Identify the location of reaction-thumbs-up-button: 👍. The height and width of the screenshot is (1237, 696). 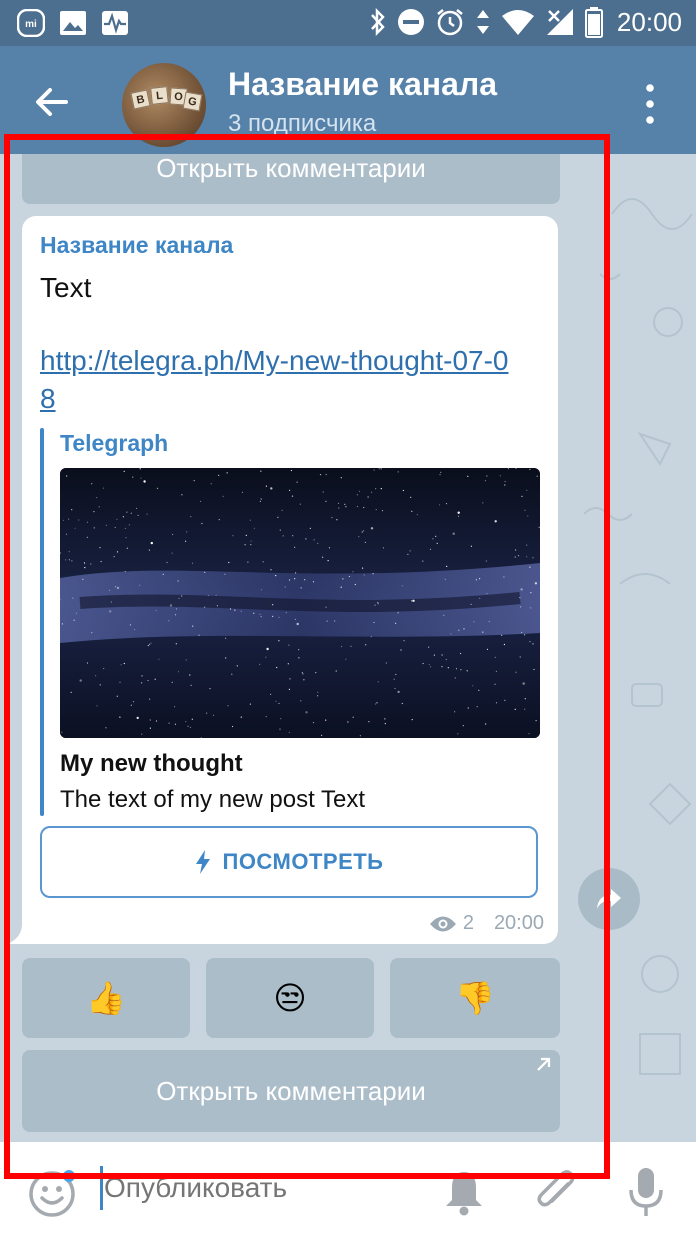
(106, 998).